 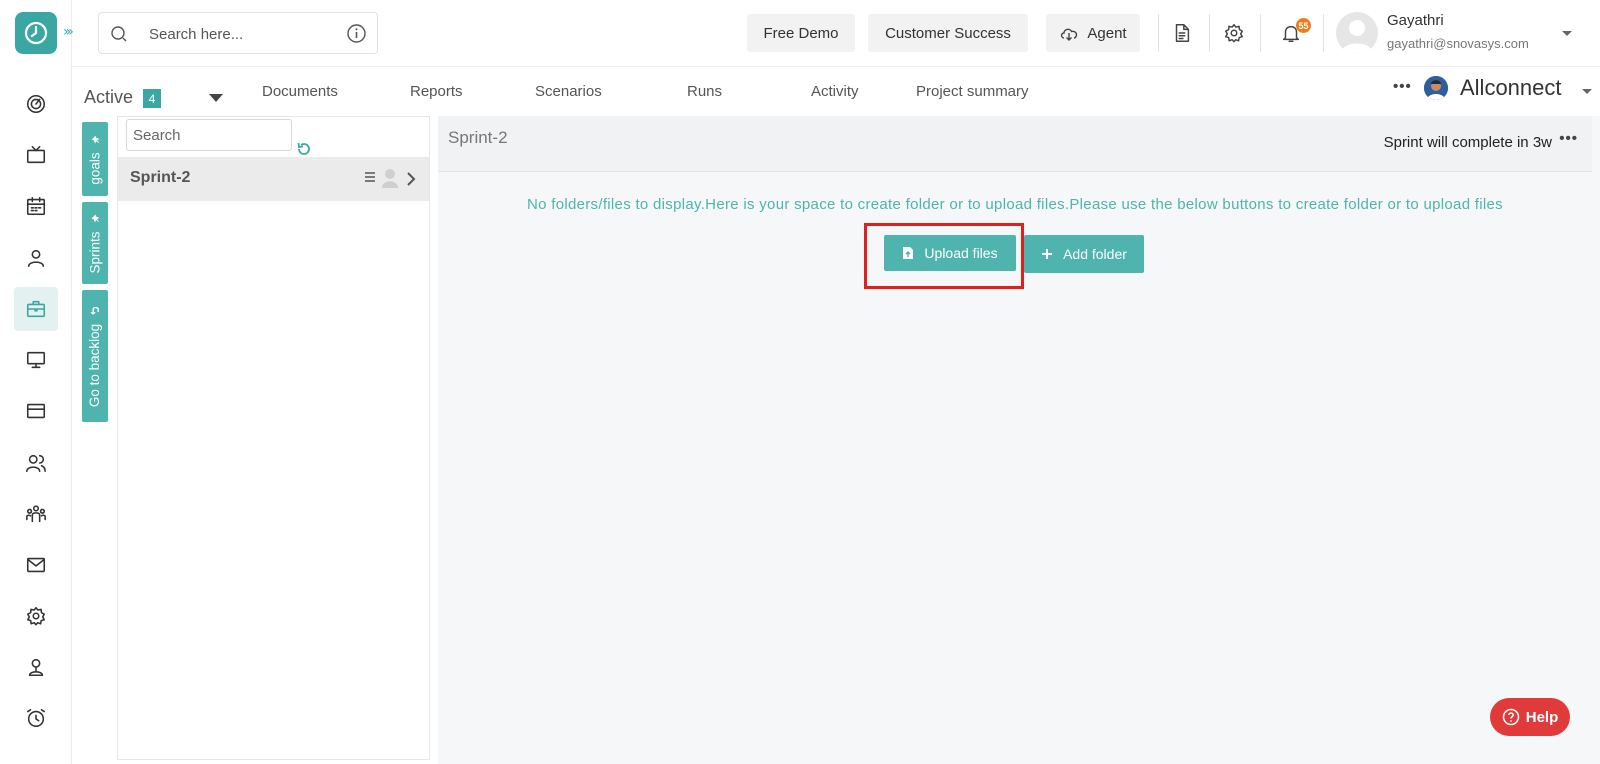 What do you see at coordinates (36, 463) in the screenshot?
I see `users-icon` at bounding box center [36, 463].